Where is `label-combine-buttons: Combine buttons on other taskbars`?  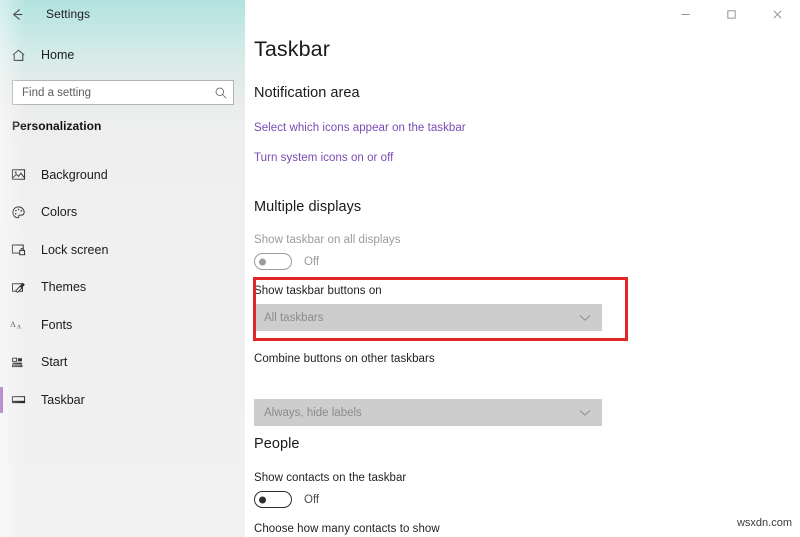 label-combine-buttons: Combine buttons on other taskbars is located at coordinates (344, 359).